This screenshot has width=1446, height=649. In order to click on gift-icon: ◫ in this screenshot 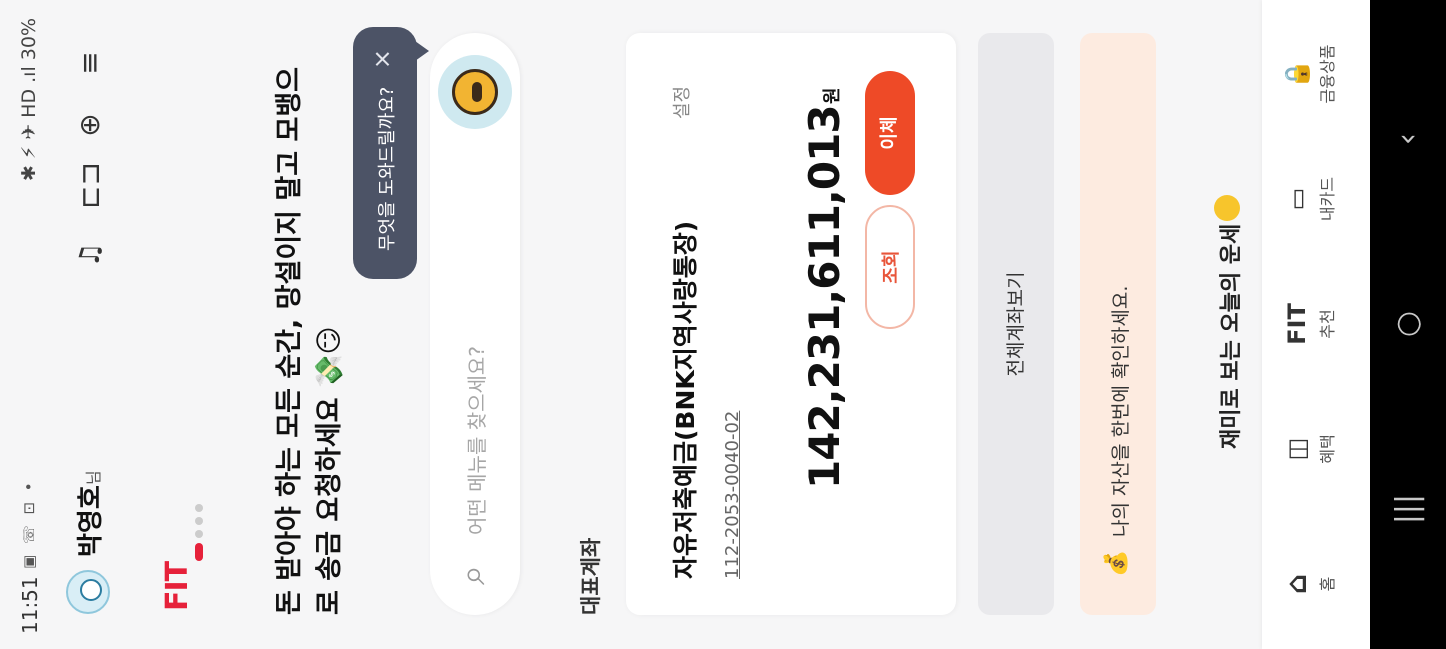, I will do `click(1297, 449)`.